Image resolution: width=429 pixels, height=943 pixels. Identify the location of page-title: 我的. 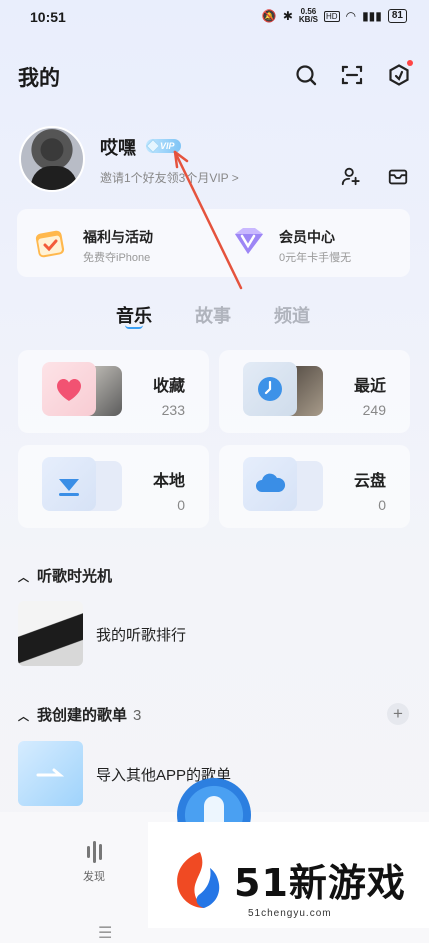
(39, 78).